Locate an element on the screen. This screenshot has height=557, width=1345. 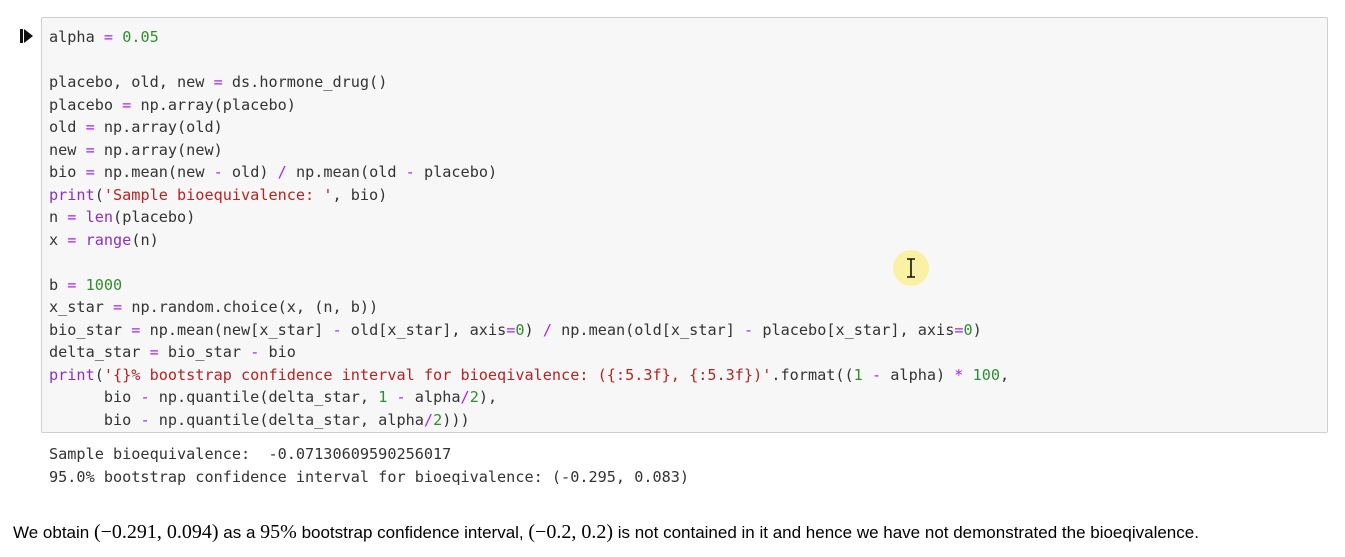
code-line: old = np.array(old) is located at coordinates (529, 127).